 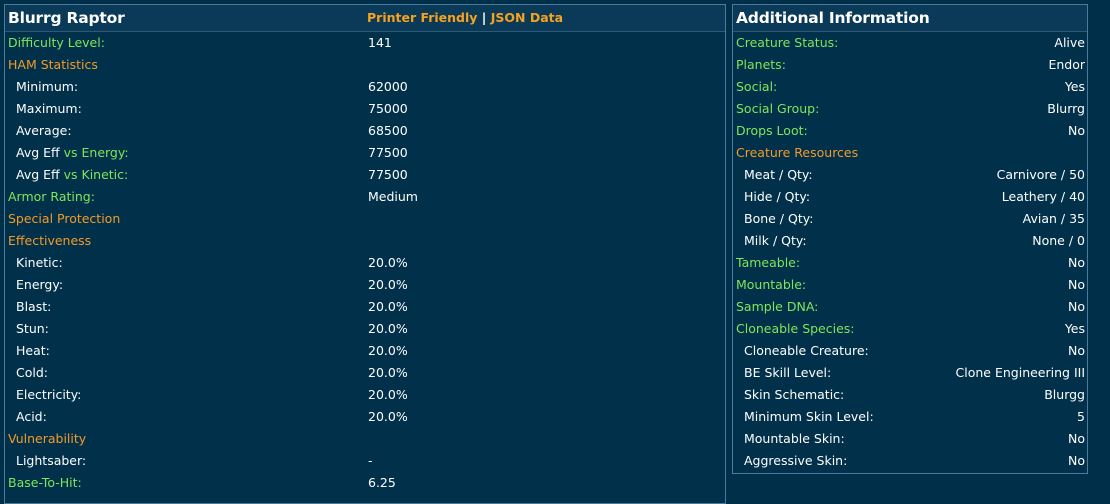 What do you see at coordinates (365, 87) in the screenshot?
I see `stat-row-minimum: Minimum: 62000` at bounding box center [365, 87].